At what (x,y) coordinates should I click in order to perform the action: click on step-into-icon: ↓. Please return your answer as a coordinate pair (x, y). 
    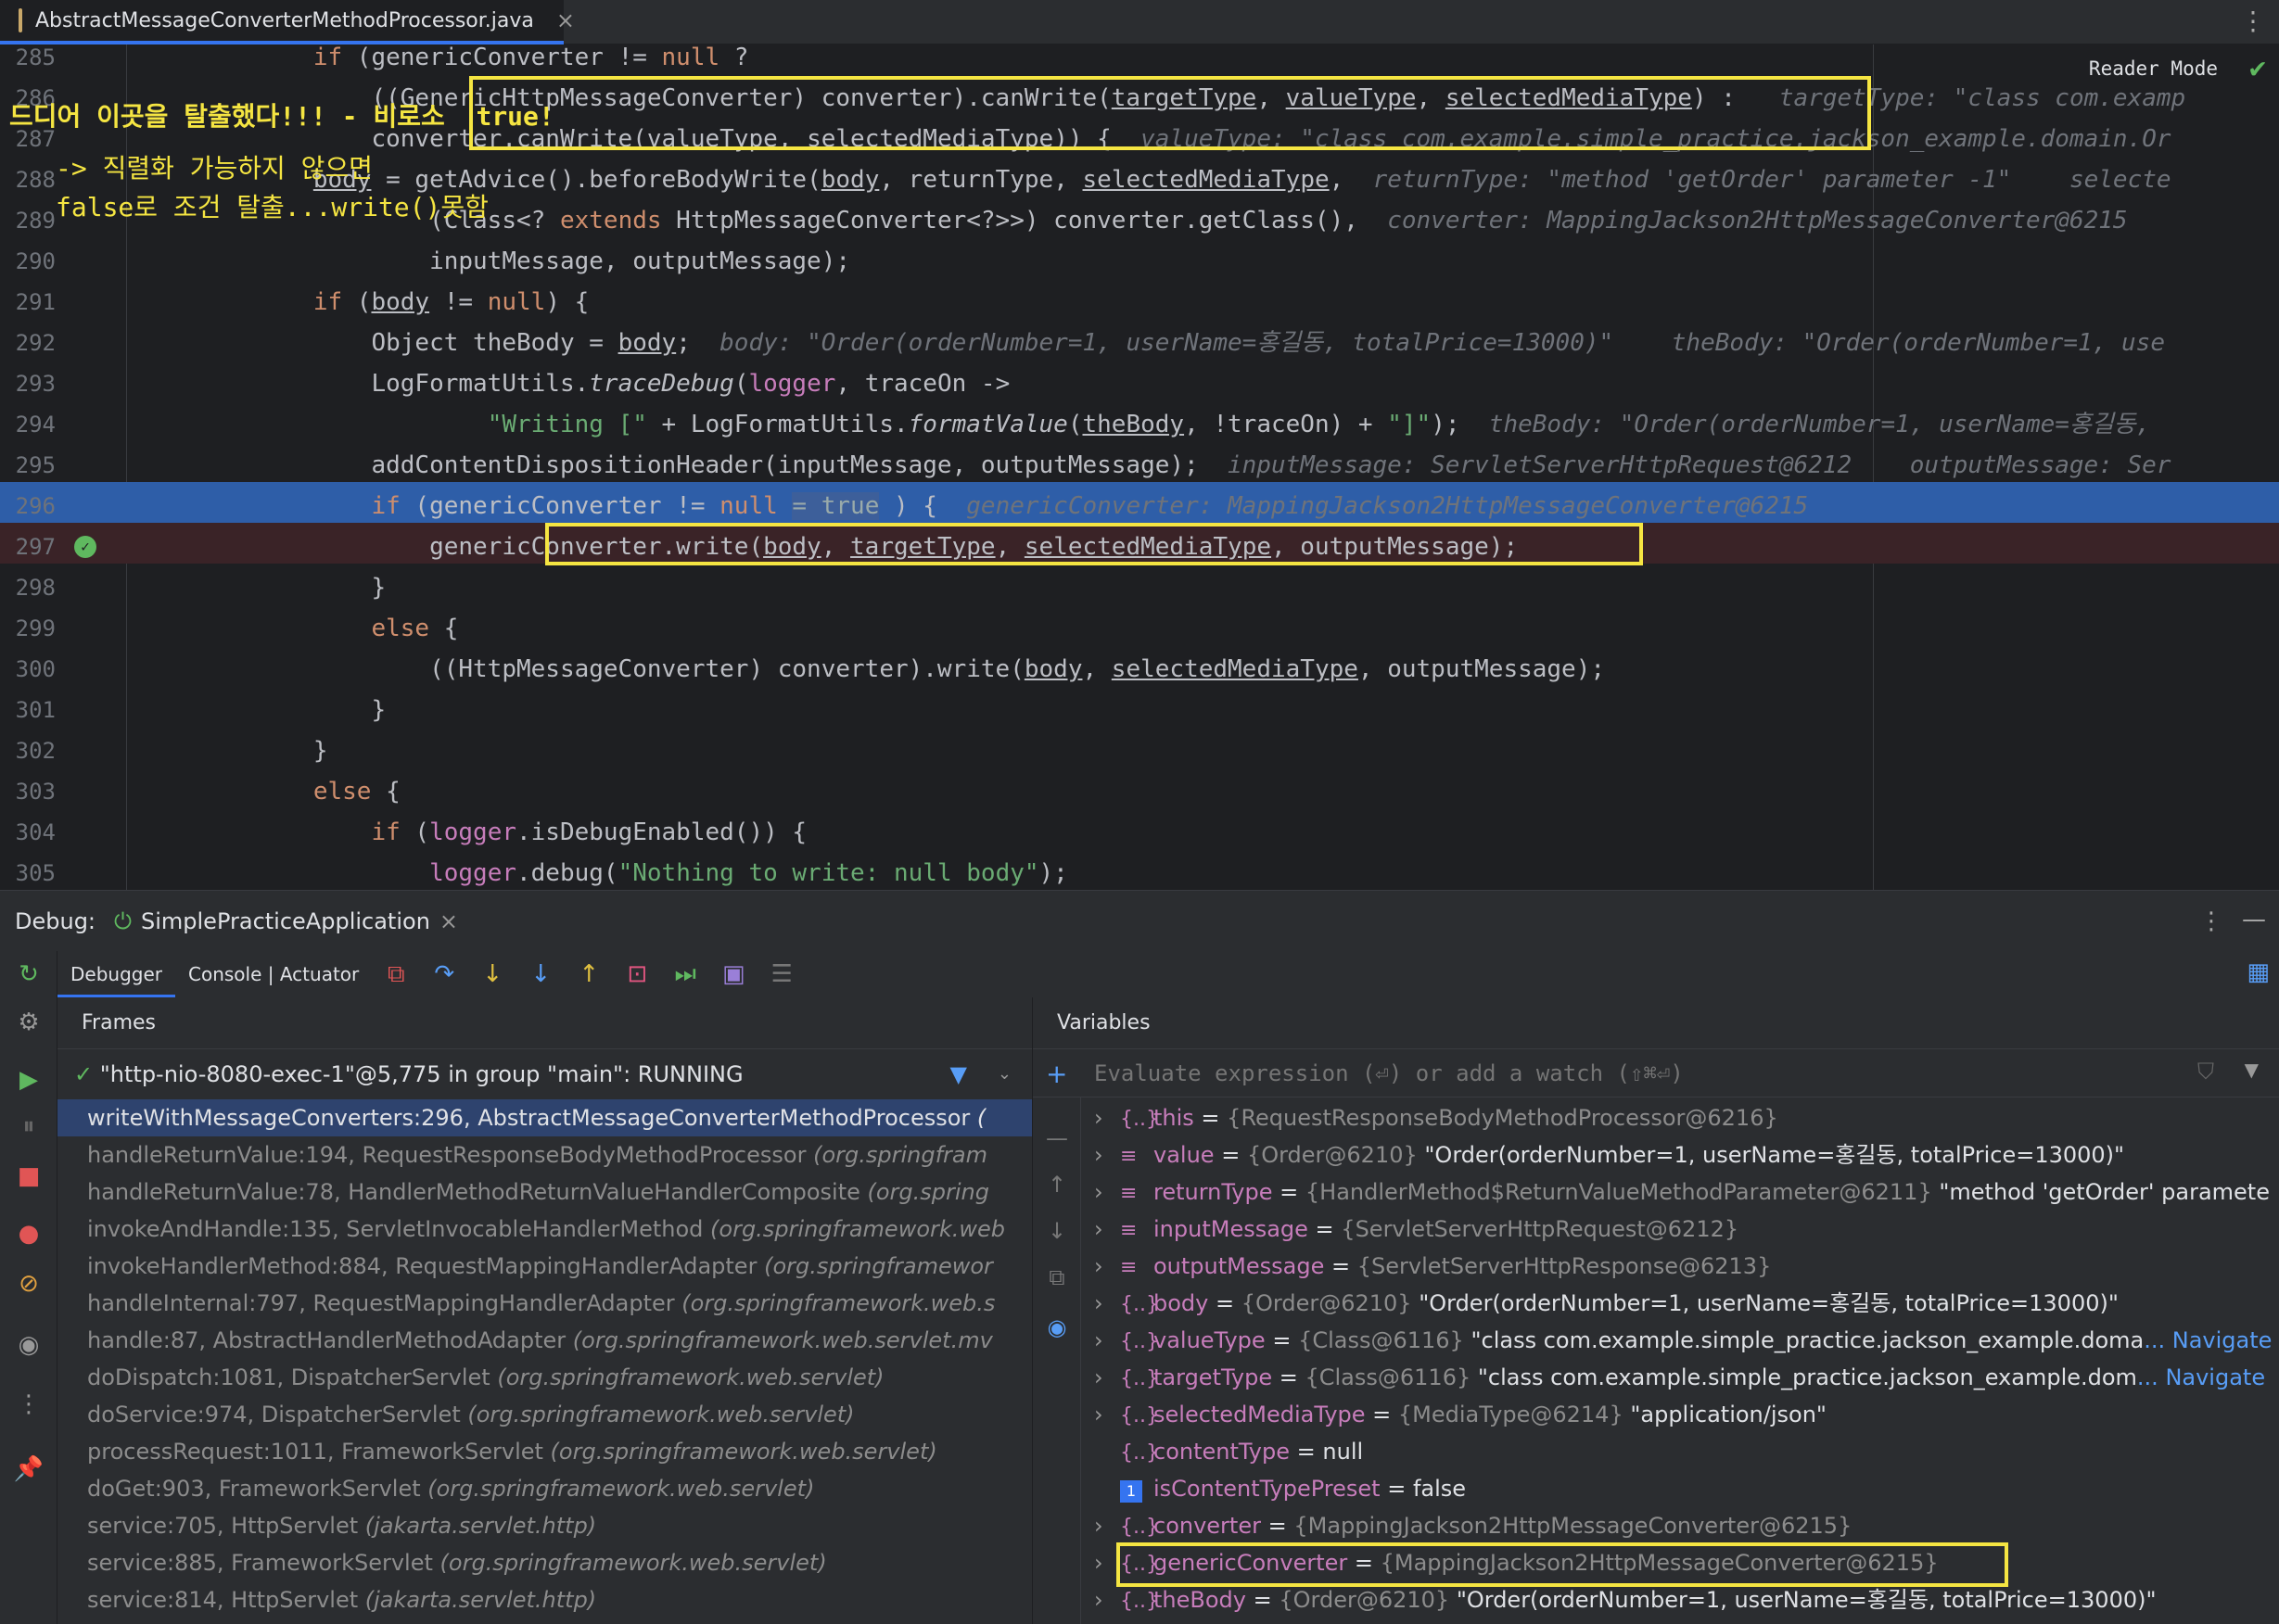
    Looking at the image, I should click on (492, 974).